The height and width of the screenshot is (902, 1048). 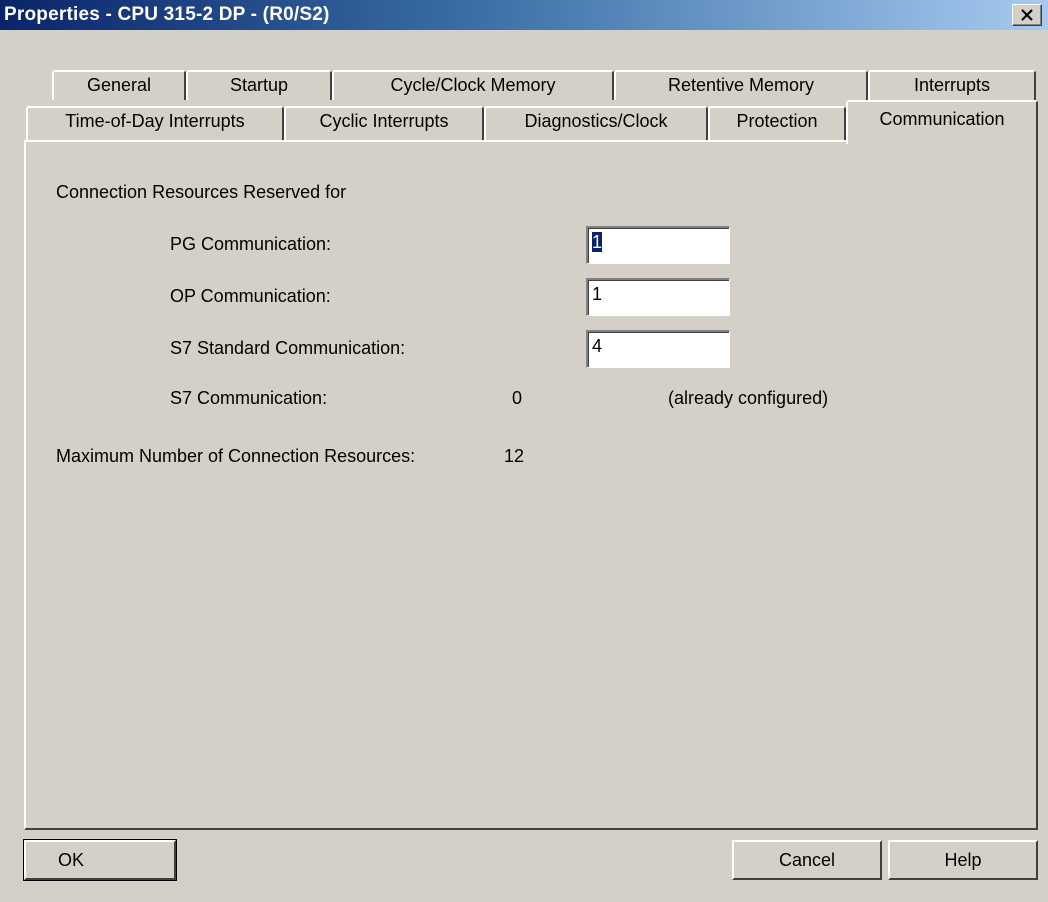 What do you see at coordinates (741, 85) in the screenshot?
I see `tab-retentive-memory: Retentive Memory` at bounding box center [741, 85].